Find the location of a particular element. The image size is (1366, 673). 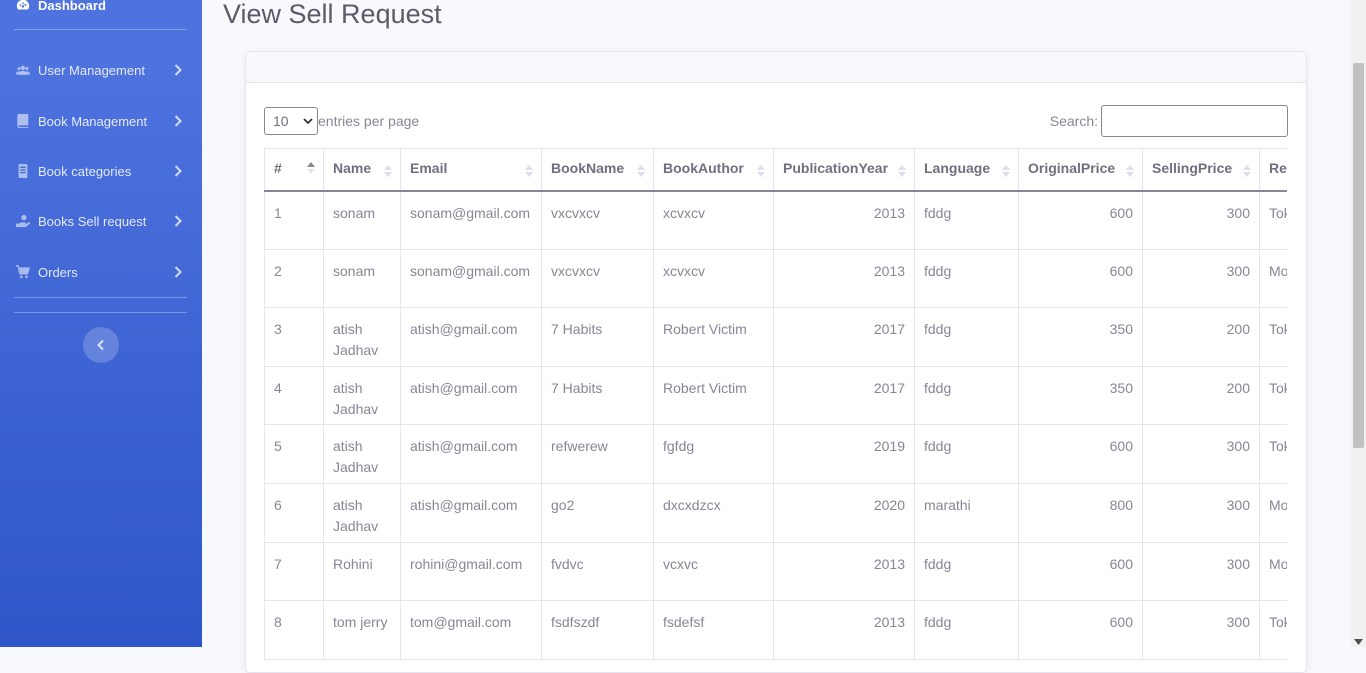

column-header-language: Language is located at coordinates (966, 170).